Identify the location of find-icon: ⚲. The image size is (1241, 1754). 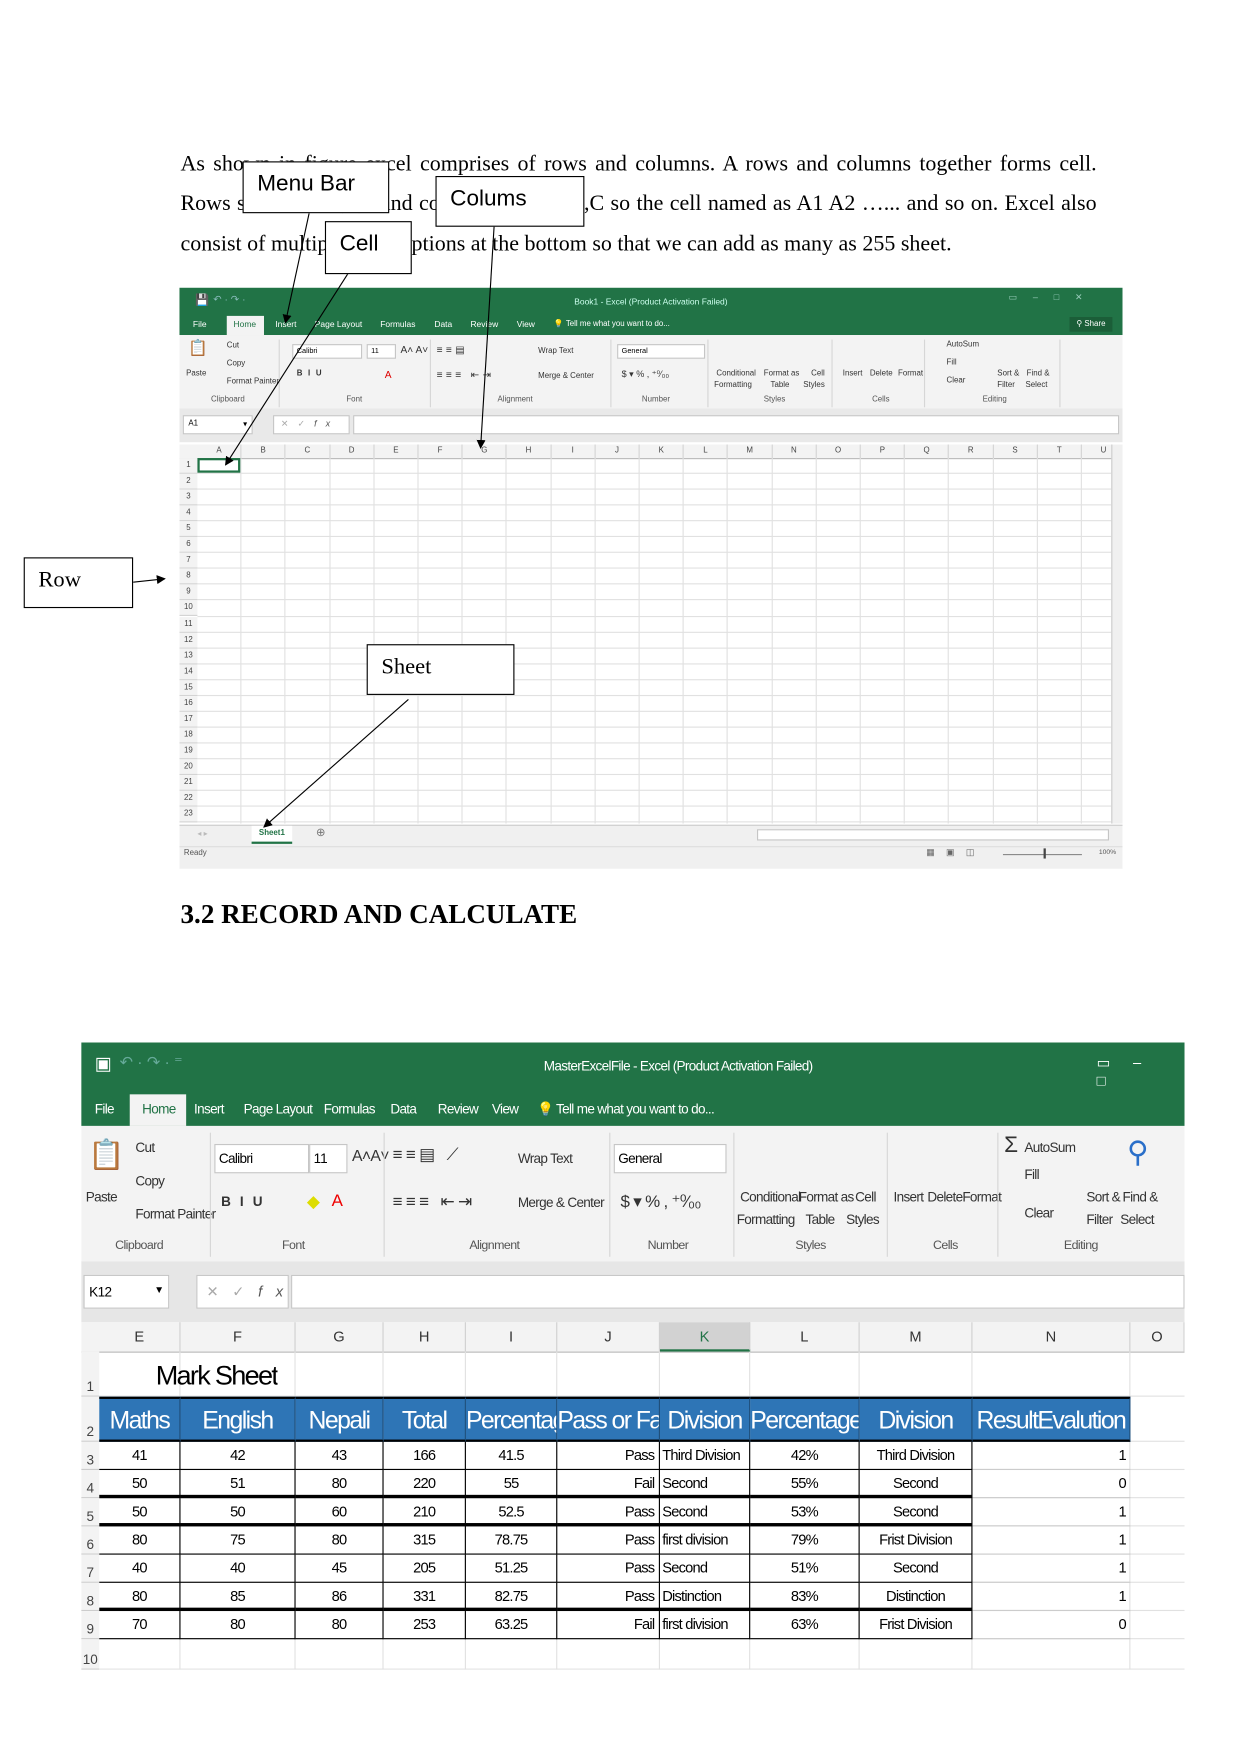
(1138, 1152).